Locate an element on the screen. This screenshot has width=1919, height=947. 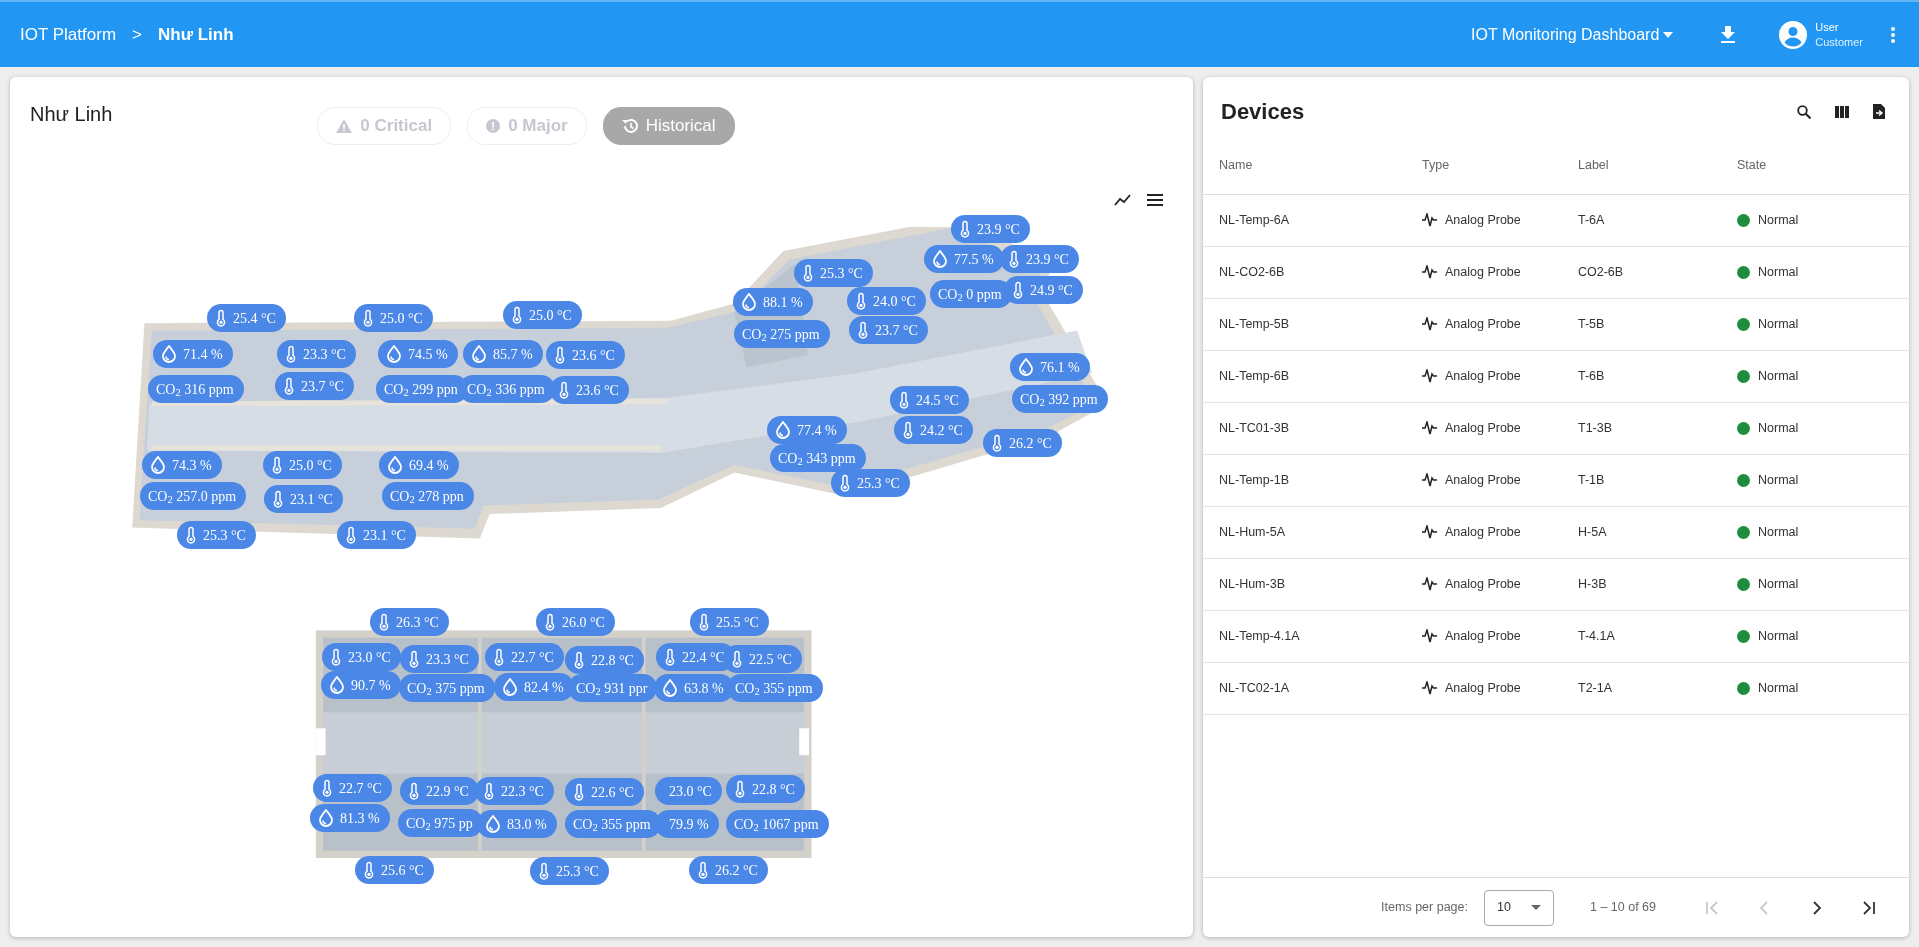
table-cell: T-1B is located at coordinates (1641, 480).